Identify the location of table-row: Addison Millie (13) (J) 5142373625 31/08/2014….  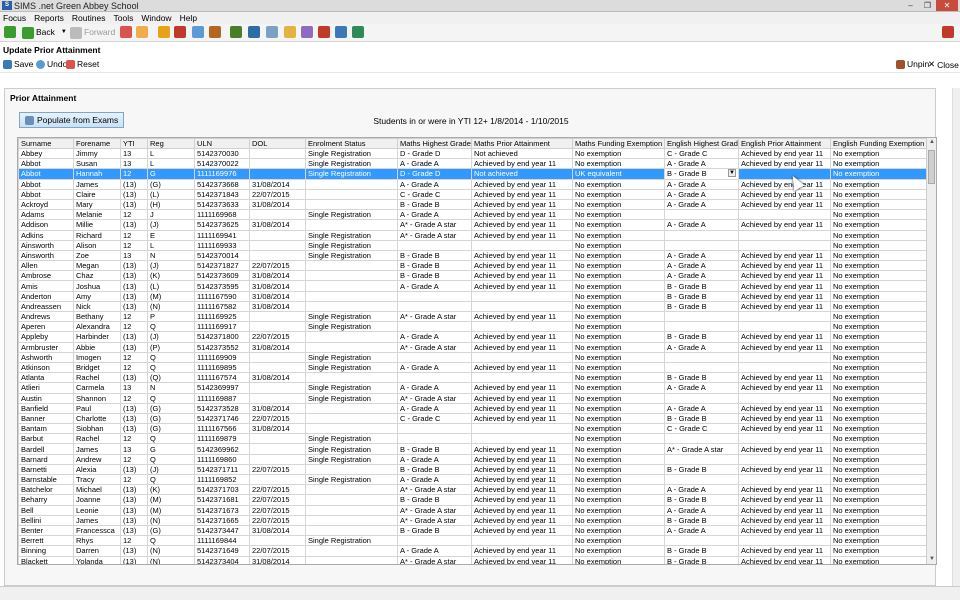
(473, 225).